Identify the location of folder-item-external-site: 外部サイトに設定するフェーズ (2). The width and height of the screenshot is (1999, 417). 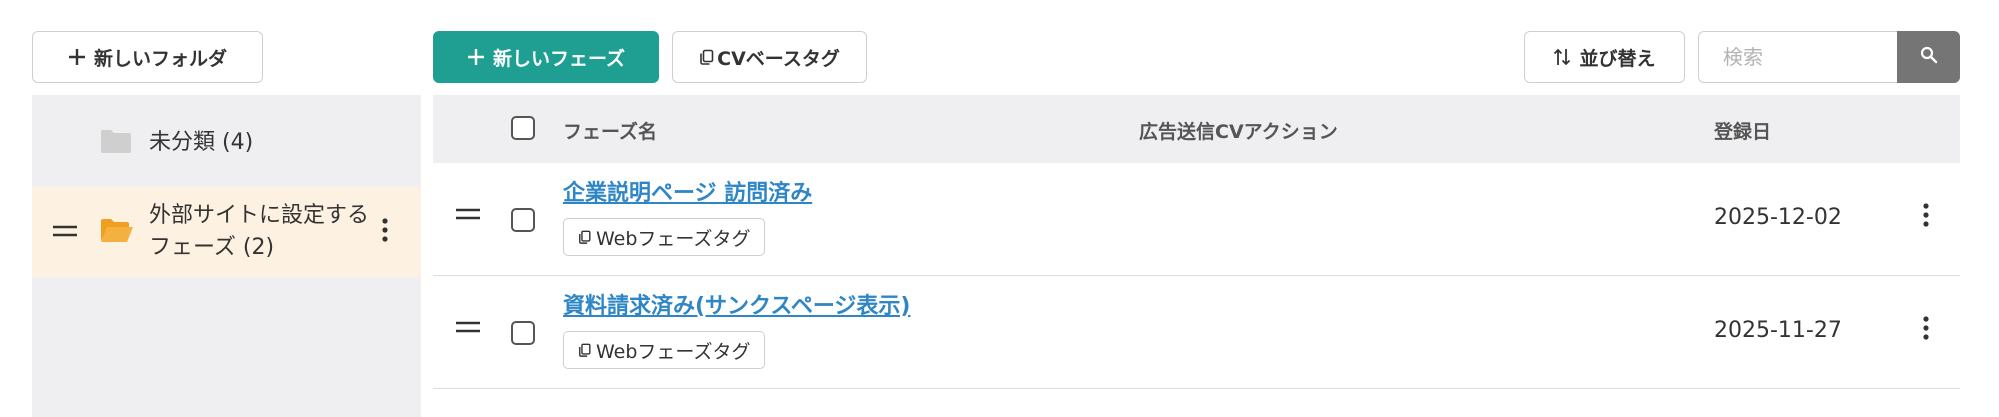
(226, 232).